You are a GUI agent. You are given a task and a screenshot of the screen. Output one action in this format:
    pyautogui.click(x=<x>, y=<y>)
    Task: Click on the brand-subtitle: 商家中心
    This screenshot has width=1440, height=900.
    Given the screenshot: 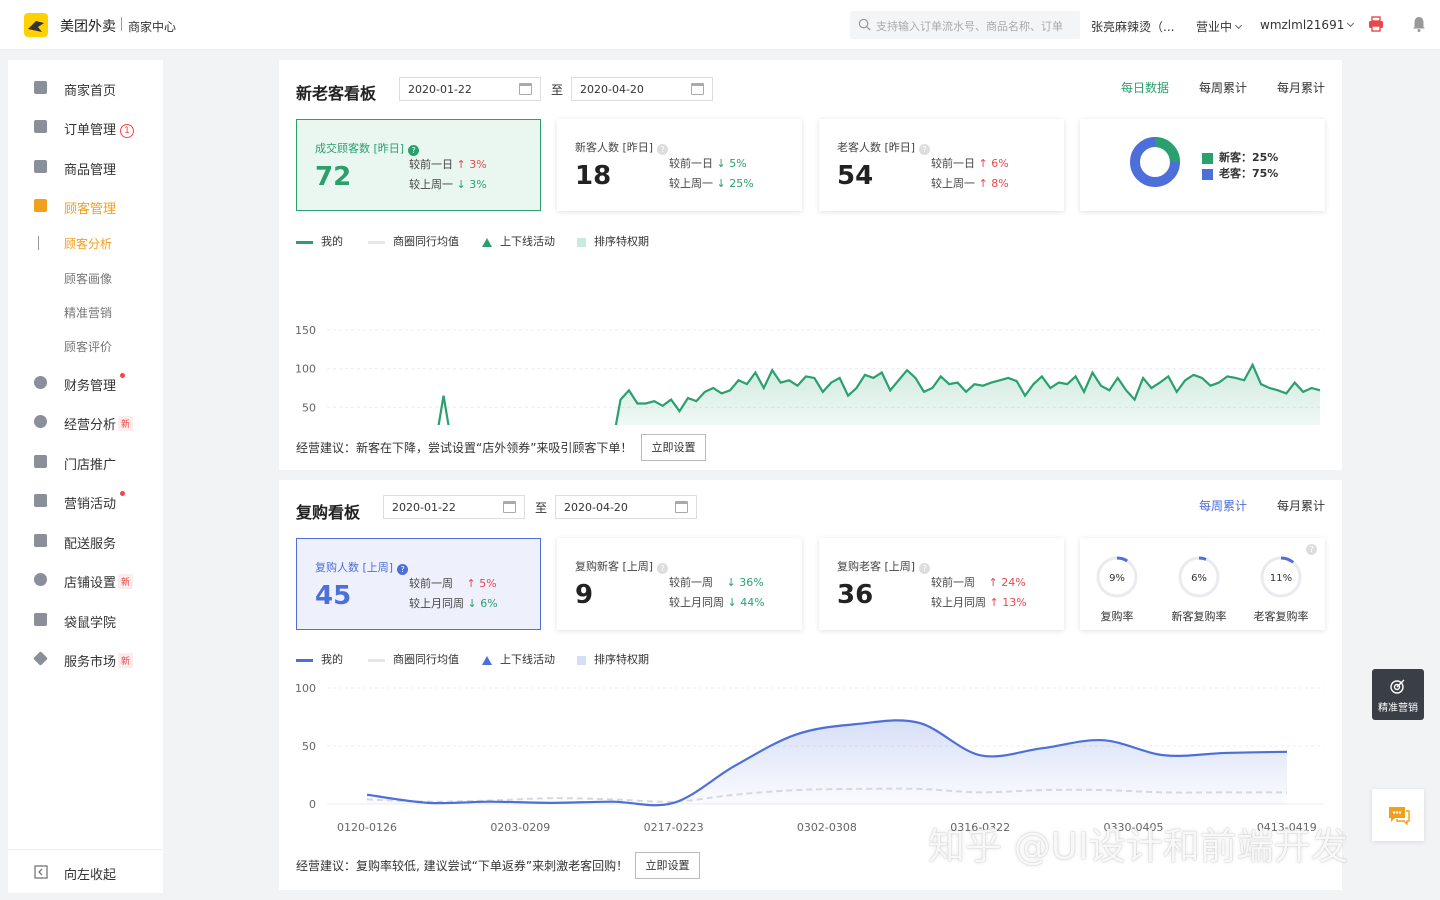 What is the action you would take?
    pyautogui.click(x=152, y=27)
    